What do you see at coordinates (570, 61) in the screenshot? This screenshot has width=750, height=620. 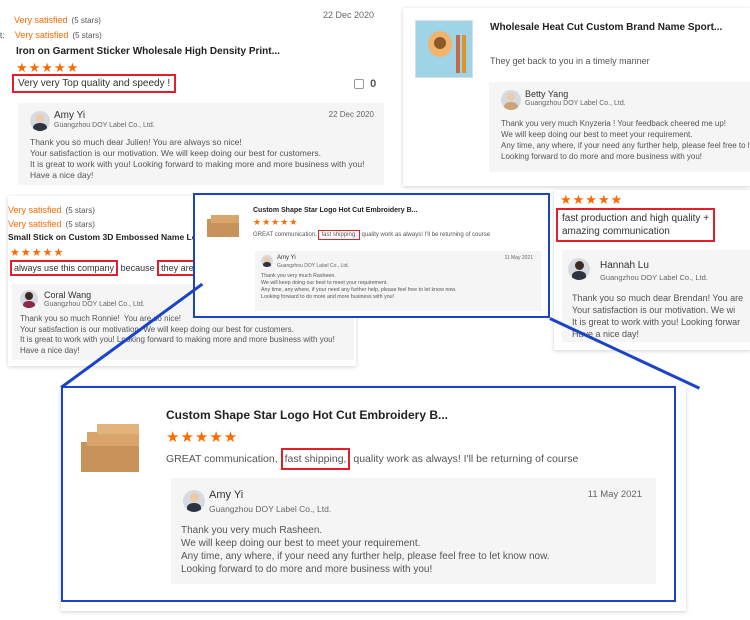 I see `review-comment: They get back to you in a timely manner` at bounding box center [570, 61].